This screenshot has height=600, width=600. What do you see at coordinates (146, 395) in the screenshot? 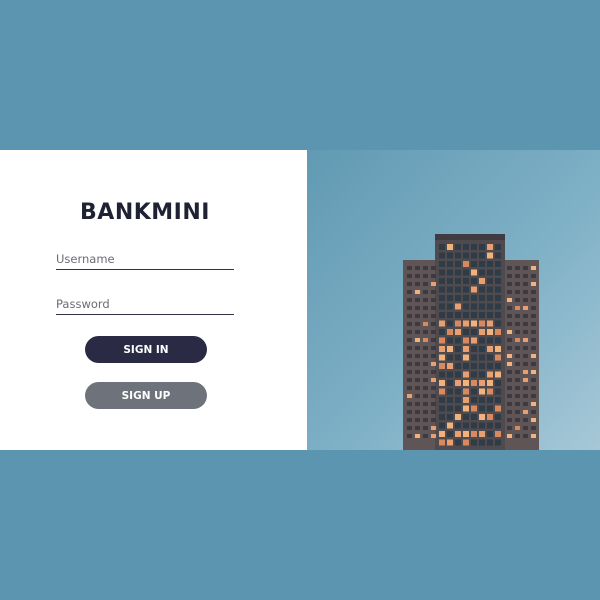
I see `sign-up-button: SIGN UP` at bounding box center [146, 395].